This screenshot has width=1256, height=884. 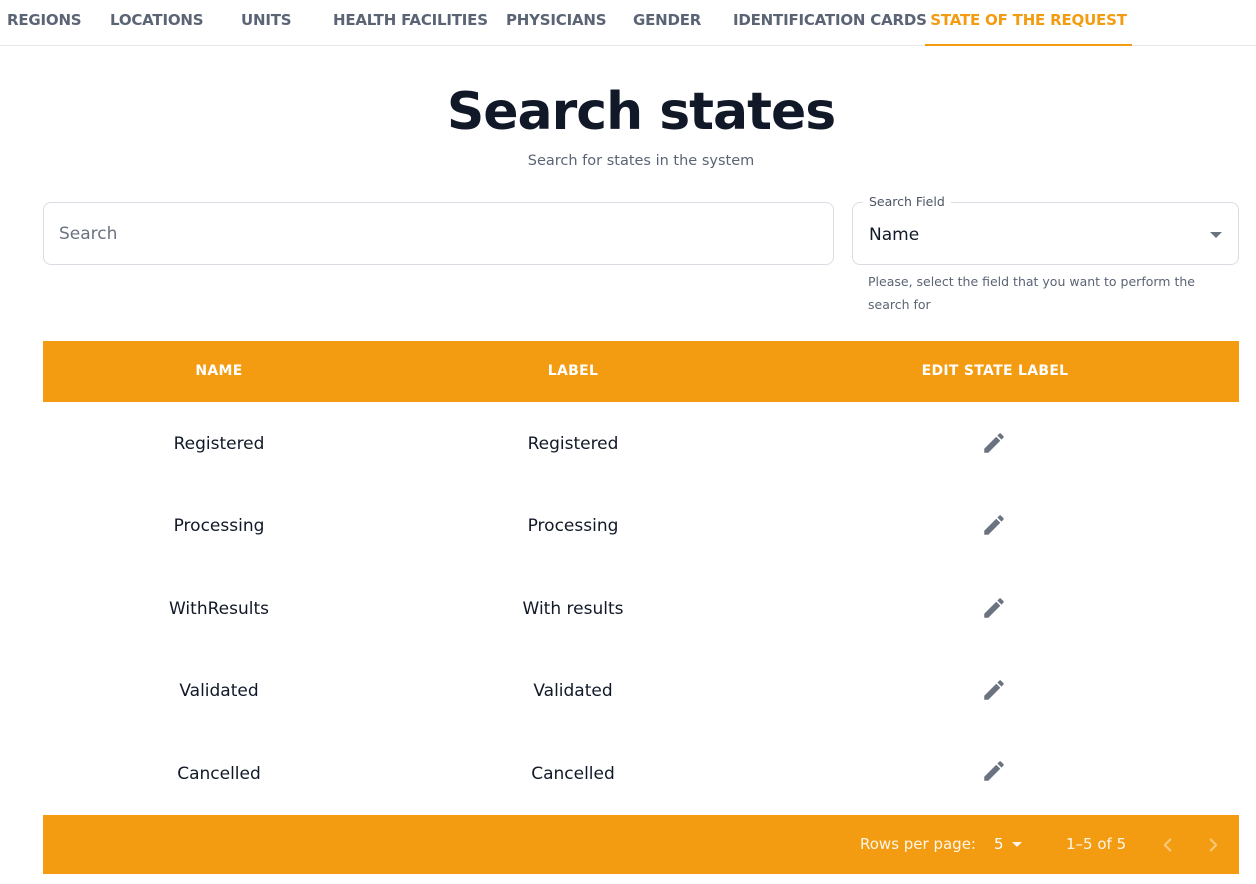 I want to click on column-header-label: LABEL, so click(x=573, y=371).